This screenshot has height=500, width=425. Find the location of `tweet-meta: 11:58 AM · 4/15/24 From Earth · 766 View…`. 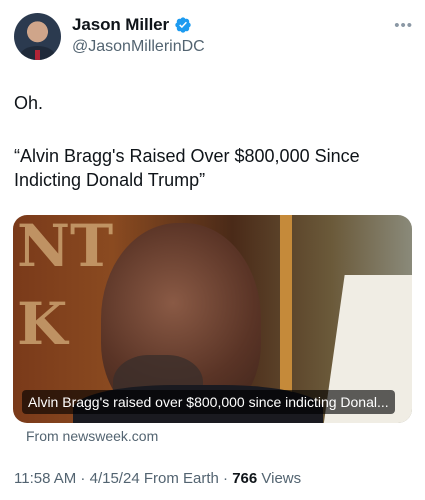

tweet-meta: 11:58 AM · 4/15/24 From Earth · 766 View… is located at coordinates (157, 478).